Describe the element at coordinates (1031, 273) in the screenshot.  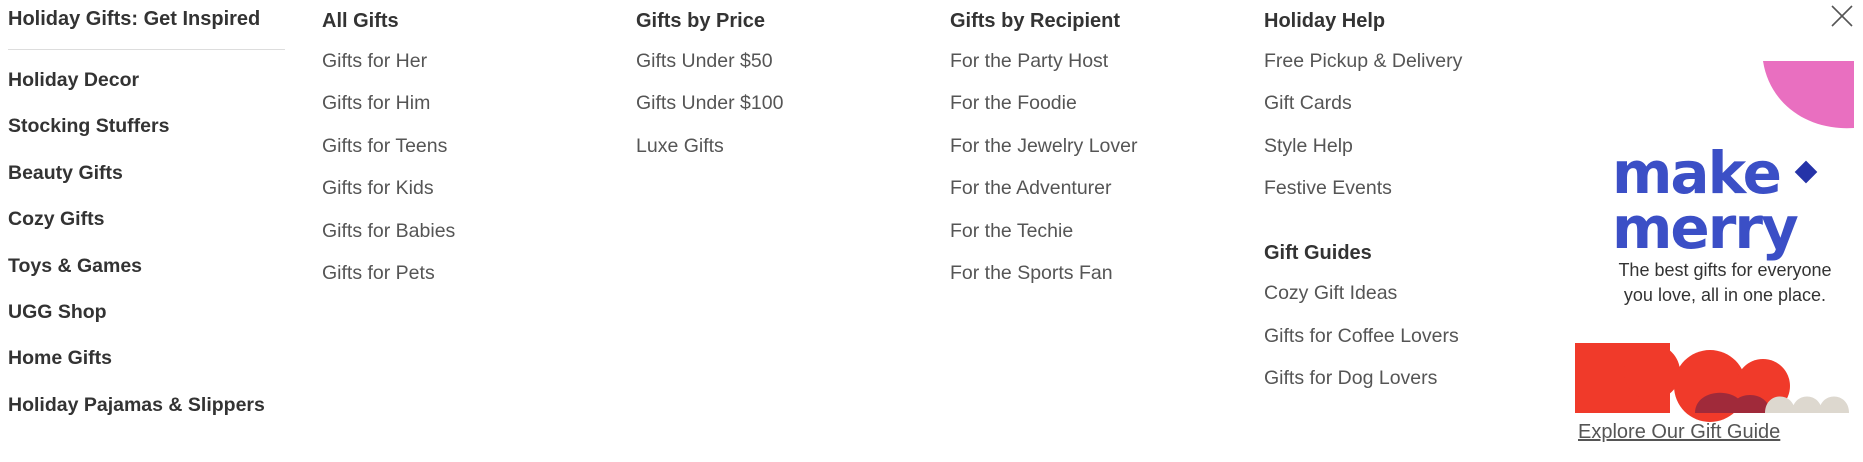
I see `menu-link: For the Sports Fan` at that location.